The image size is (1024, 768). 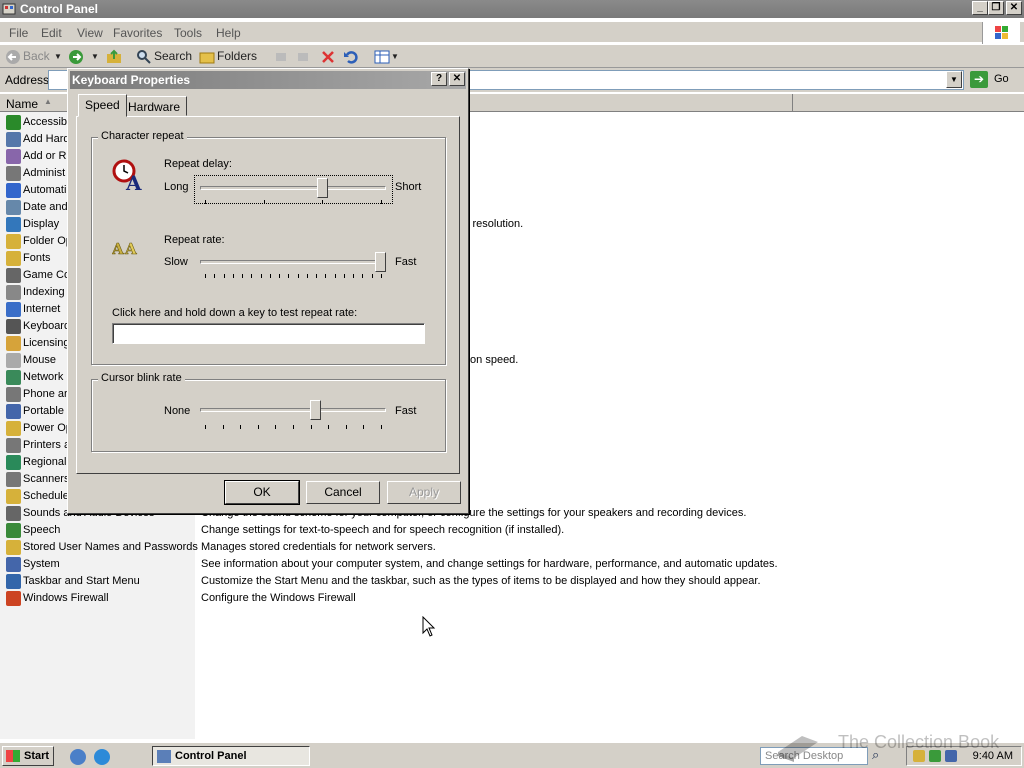 What do you see at coordinates (46, 122) in the screenshot?
I see `applet-name: Accessibi` at bounding box center [46, 122].